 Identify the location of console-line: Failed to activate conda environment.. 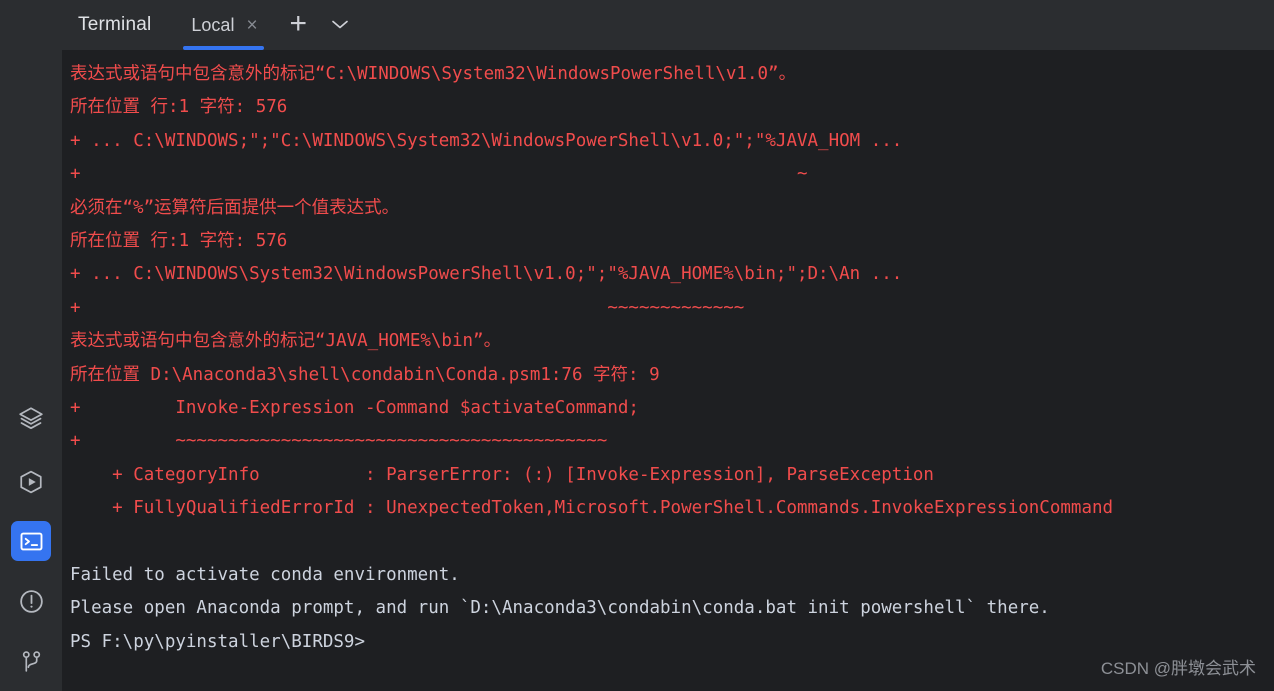
(265, 574).